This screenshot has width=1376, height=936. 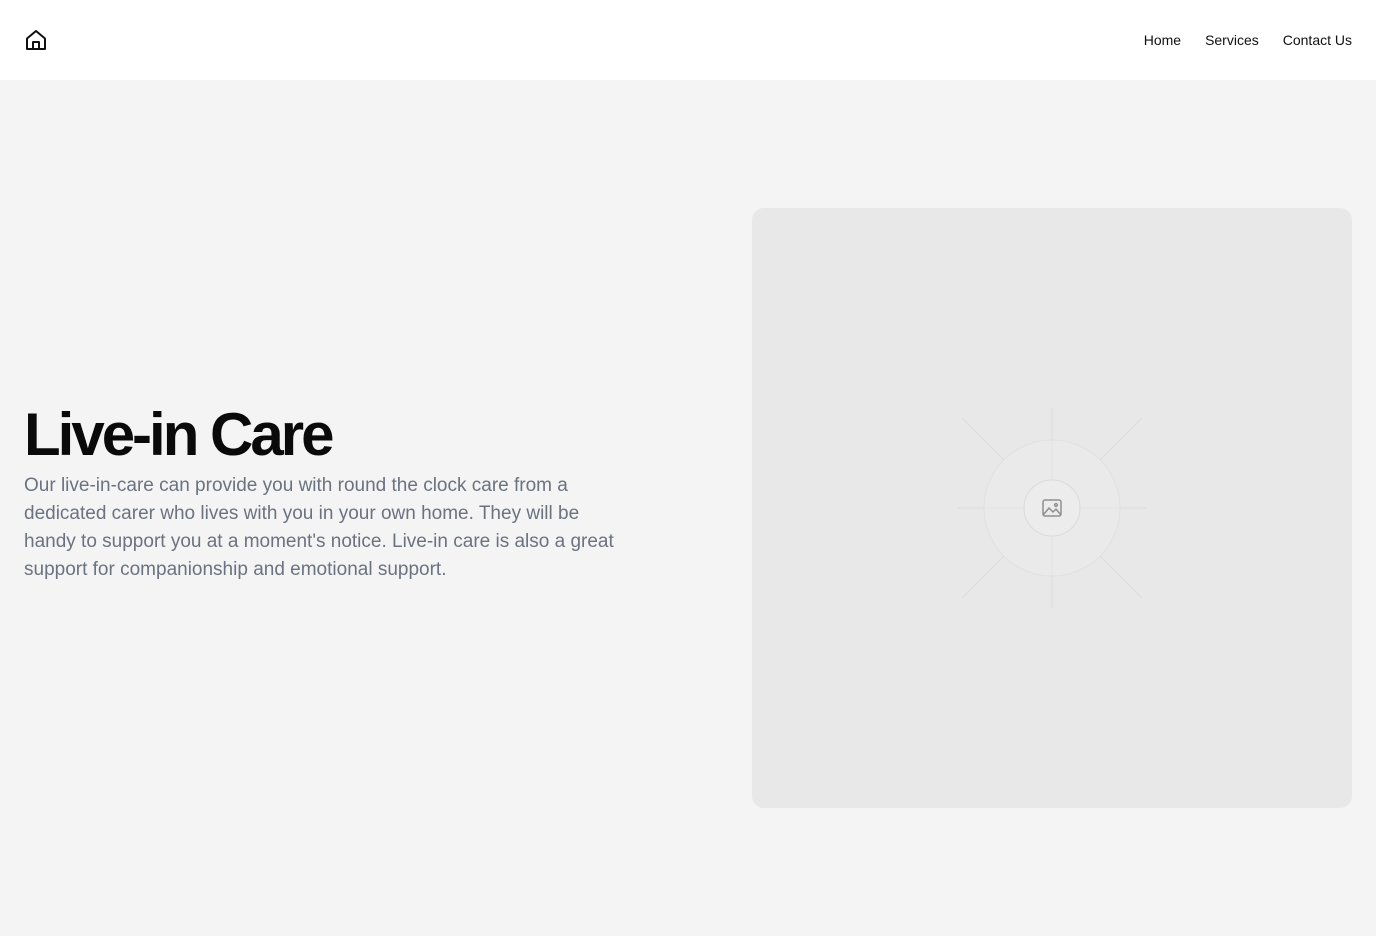 What do you see at coordinates (1232, 40) in the screenshot?
I see `nav-services-link: Services` at bounding box center [1232, 40].